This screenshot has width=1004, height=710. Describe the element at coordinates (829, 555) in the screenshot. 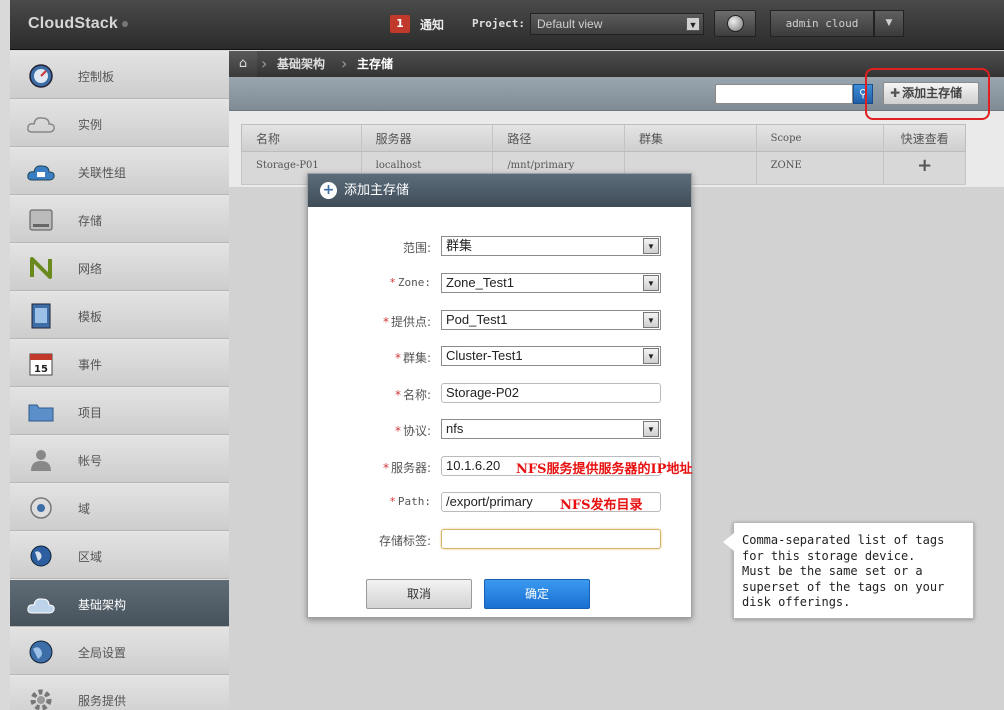

I see `tooltip-line: for this storage device.` at that location.